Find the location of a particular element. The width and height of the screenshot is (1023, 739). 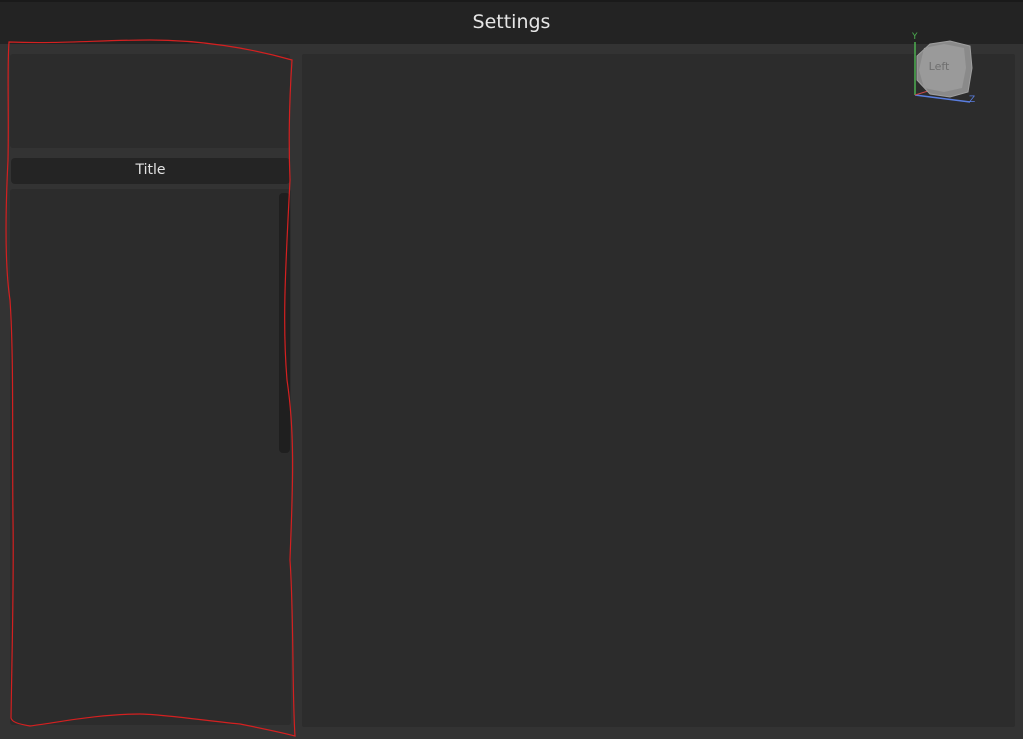

axis-y-label: Y is located at coordinates (915, 37).